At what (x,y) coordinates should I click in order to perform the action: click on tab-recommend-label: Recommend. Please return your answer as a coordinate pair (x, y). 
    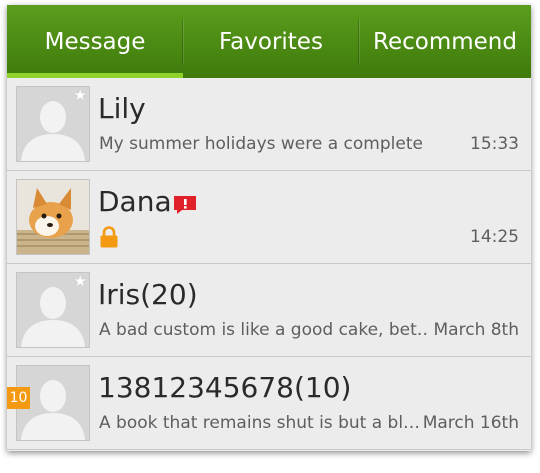
    Looking at the image, I should click on (445, 41).